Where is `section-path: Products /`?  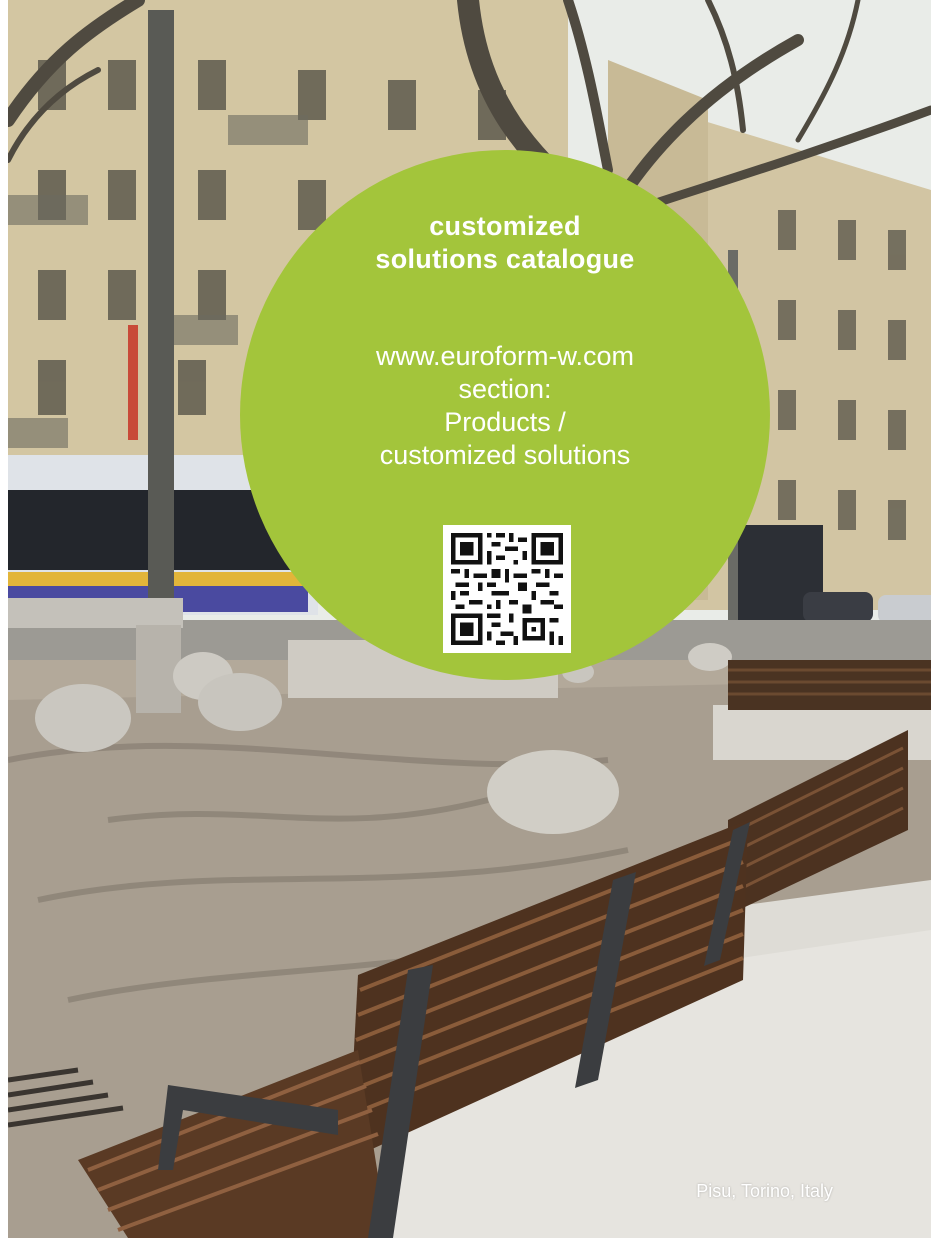 section-path: Products / is located at coordinates (505, 422).